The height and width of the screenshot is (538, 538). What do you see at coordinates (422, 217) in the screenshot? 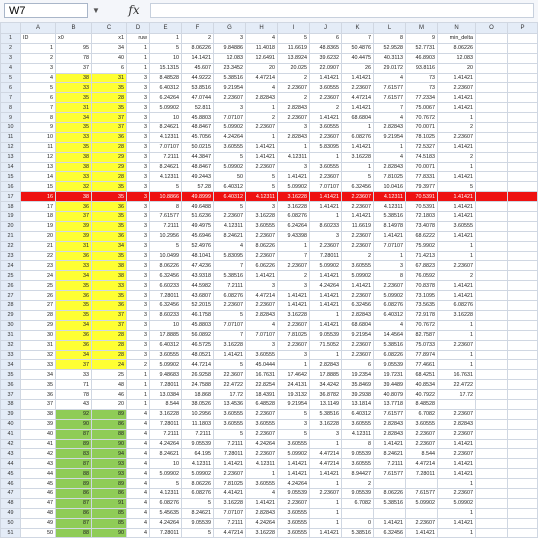
I see `cell: 72.1803` at bounding box center [422, 217].